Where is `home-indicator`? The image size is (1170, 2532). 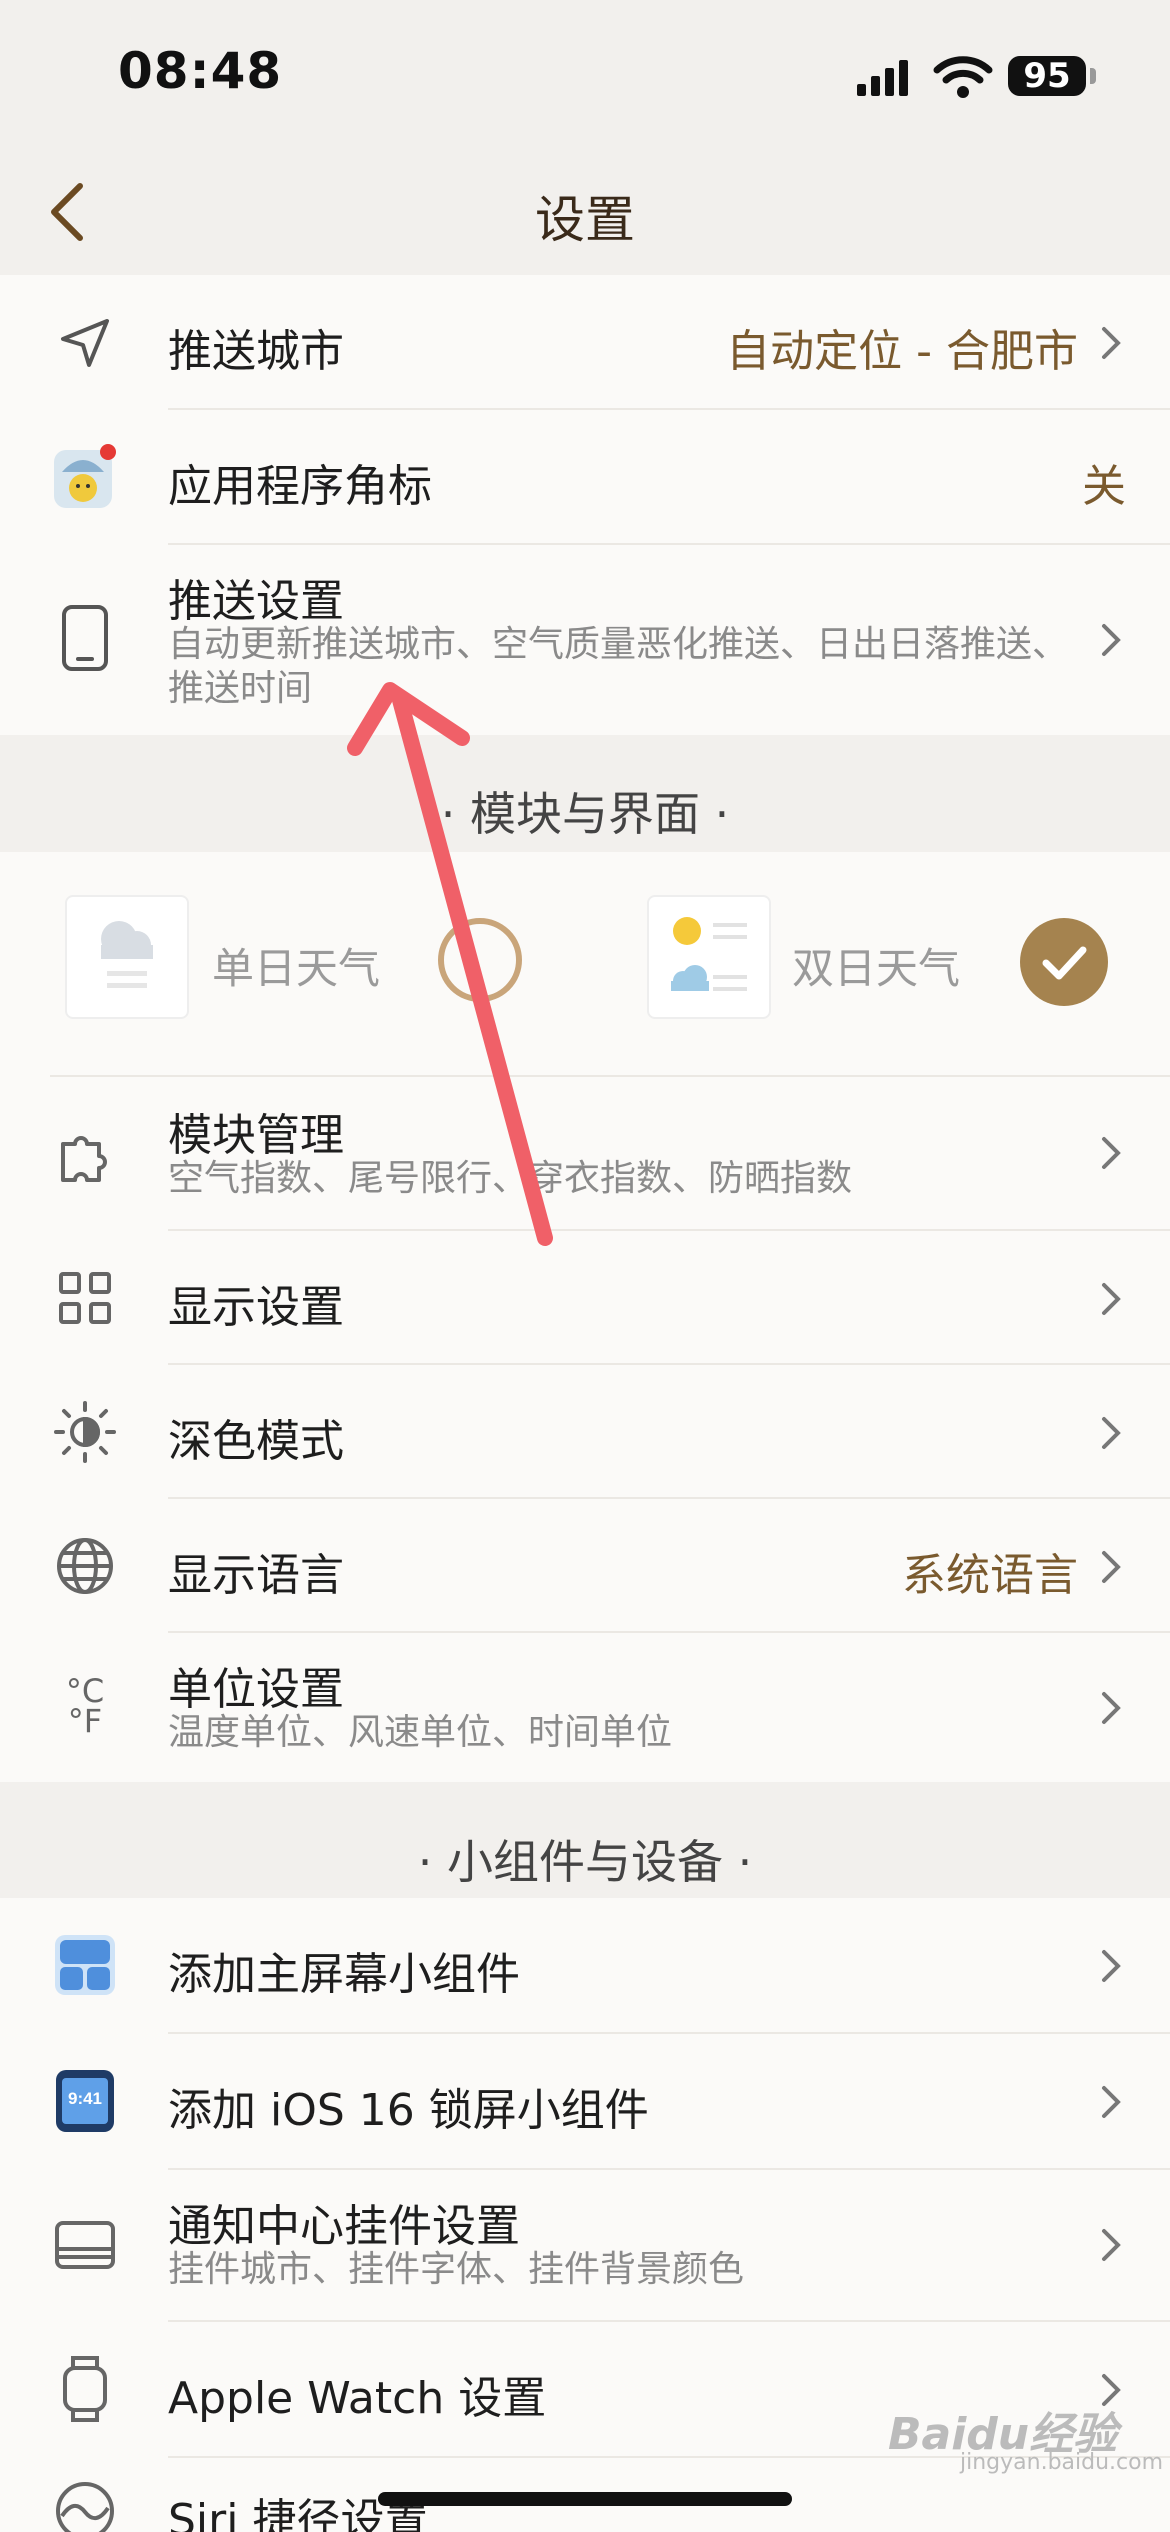 home-indicator is located at coordinates (585, 2499).